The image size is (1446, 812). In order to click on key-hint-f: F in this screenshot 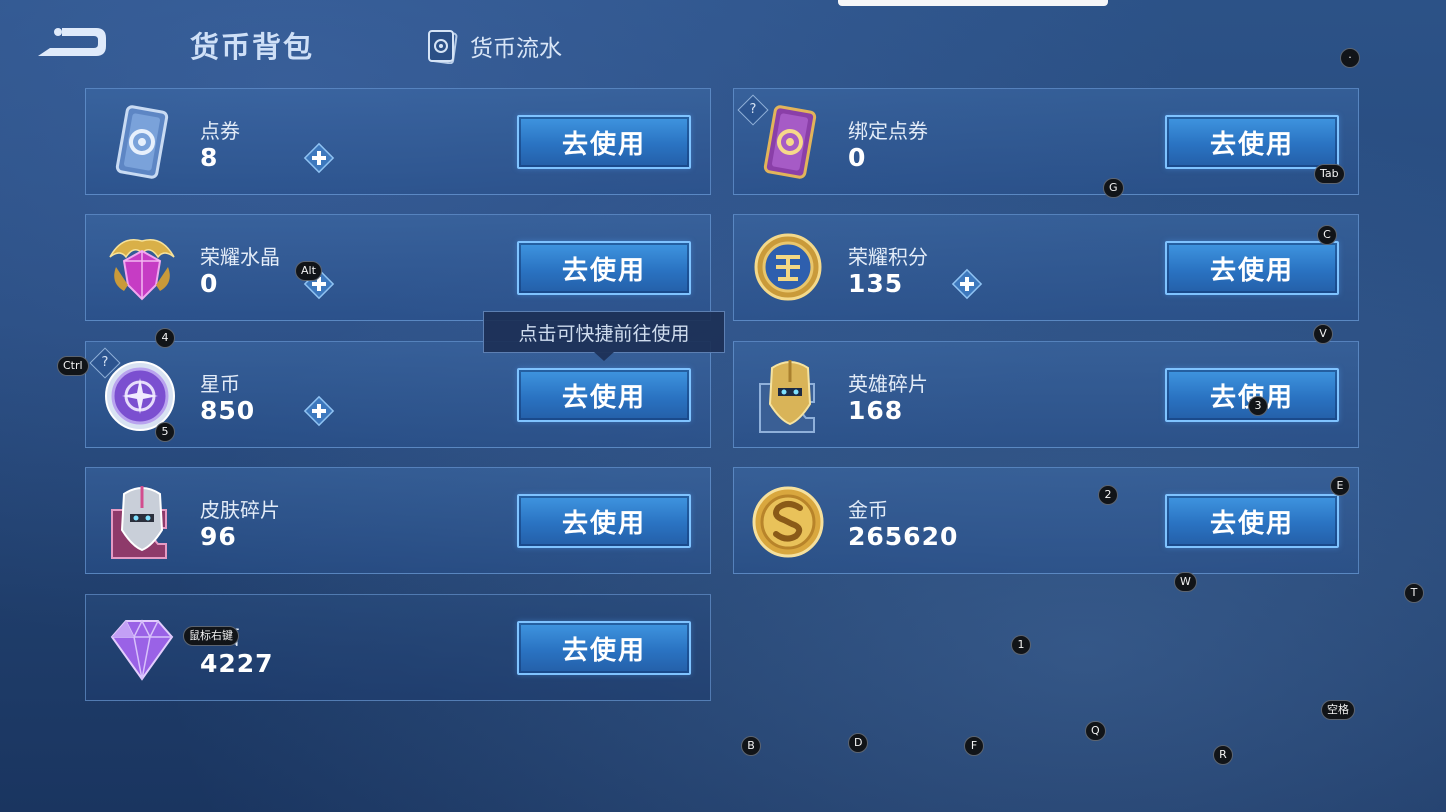, I will do `click(974, 746)`.